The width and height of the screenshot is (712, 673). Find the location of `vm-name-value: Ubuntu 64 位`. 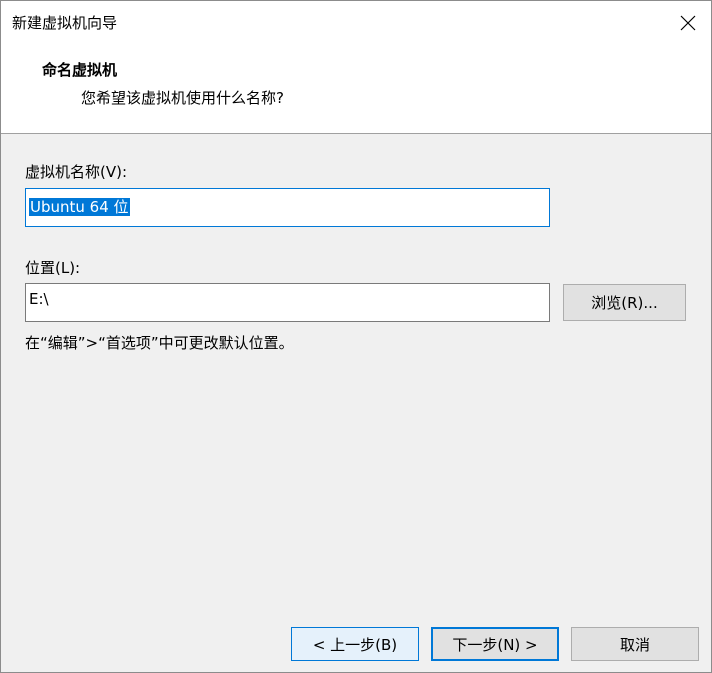

vm-name-value: Ubuntu 64 位 is located at coordinates (79, 207).